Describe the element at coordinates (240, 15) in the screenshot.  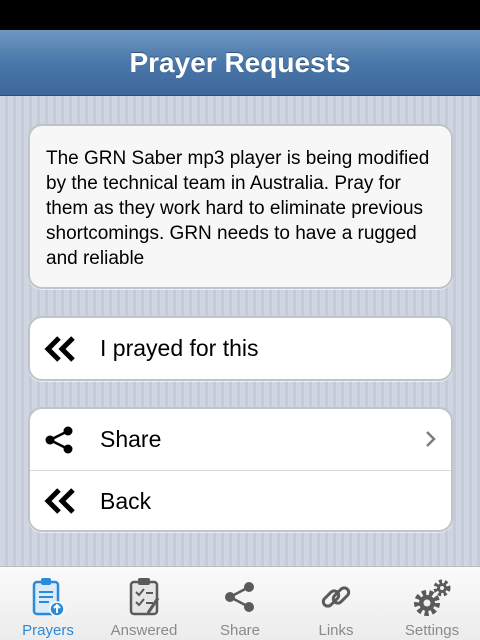
I see `status-bar` at that location.